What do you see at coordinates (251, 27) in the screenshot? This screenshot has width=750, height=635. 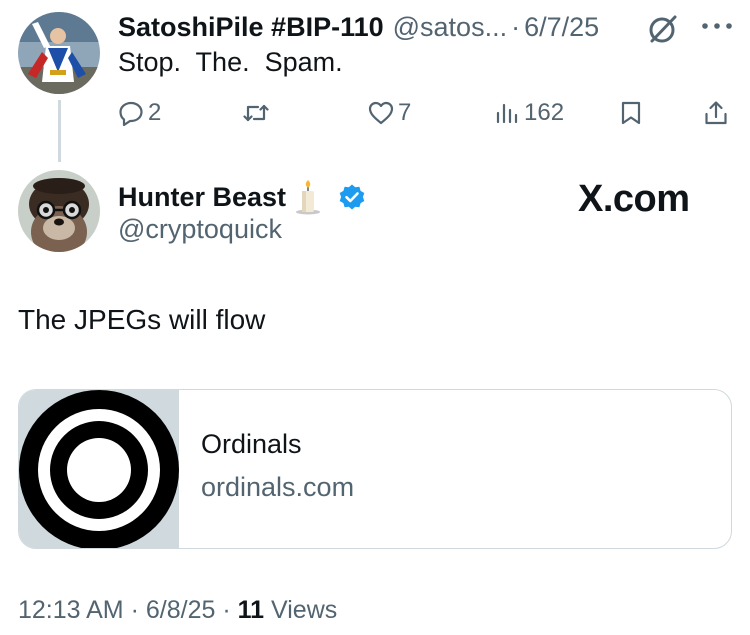 I see `reply-author-name: SatoshiPile #BIP-110` at bounding box center [251, 27].